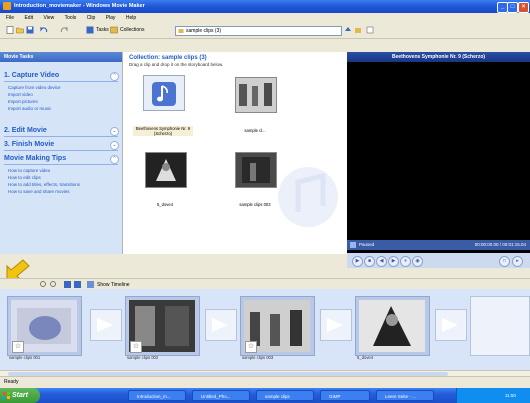 The image size is (530, 403). What do you see at coordinates (44, 184) in the screenshot?
I see `link-how-to-add-effects: How to add titles, effects, transitions` at bounding box center [44, 184].